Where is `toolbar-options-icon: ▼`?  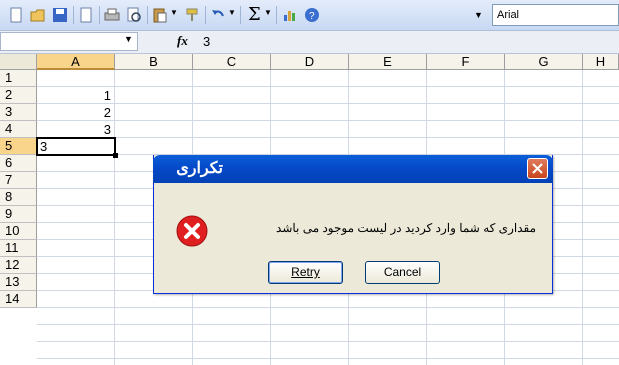
toolbar-options-icon: ▼ is located at coordinates (478, 15).